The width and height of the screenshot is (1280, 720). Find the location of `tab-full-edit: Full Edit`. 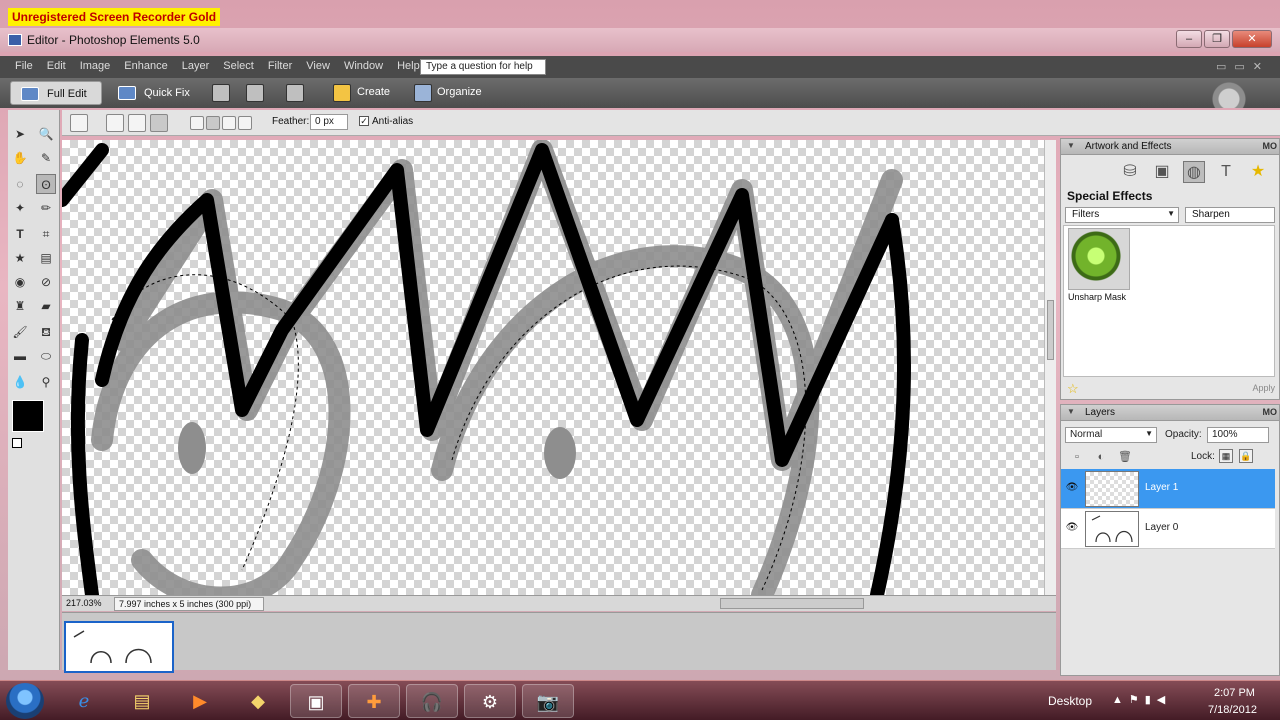

tab-full-edit: Full Edit is located at coordinates (56, 93).